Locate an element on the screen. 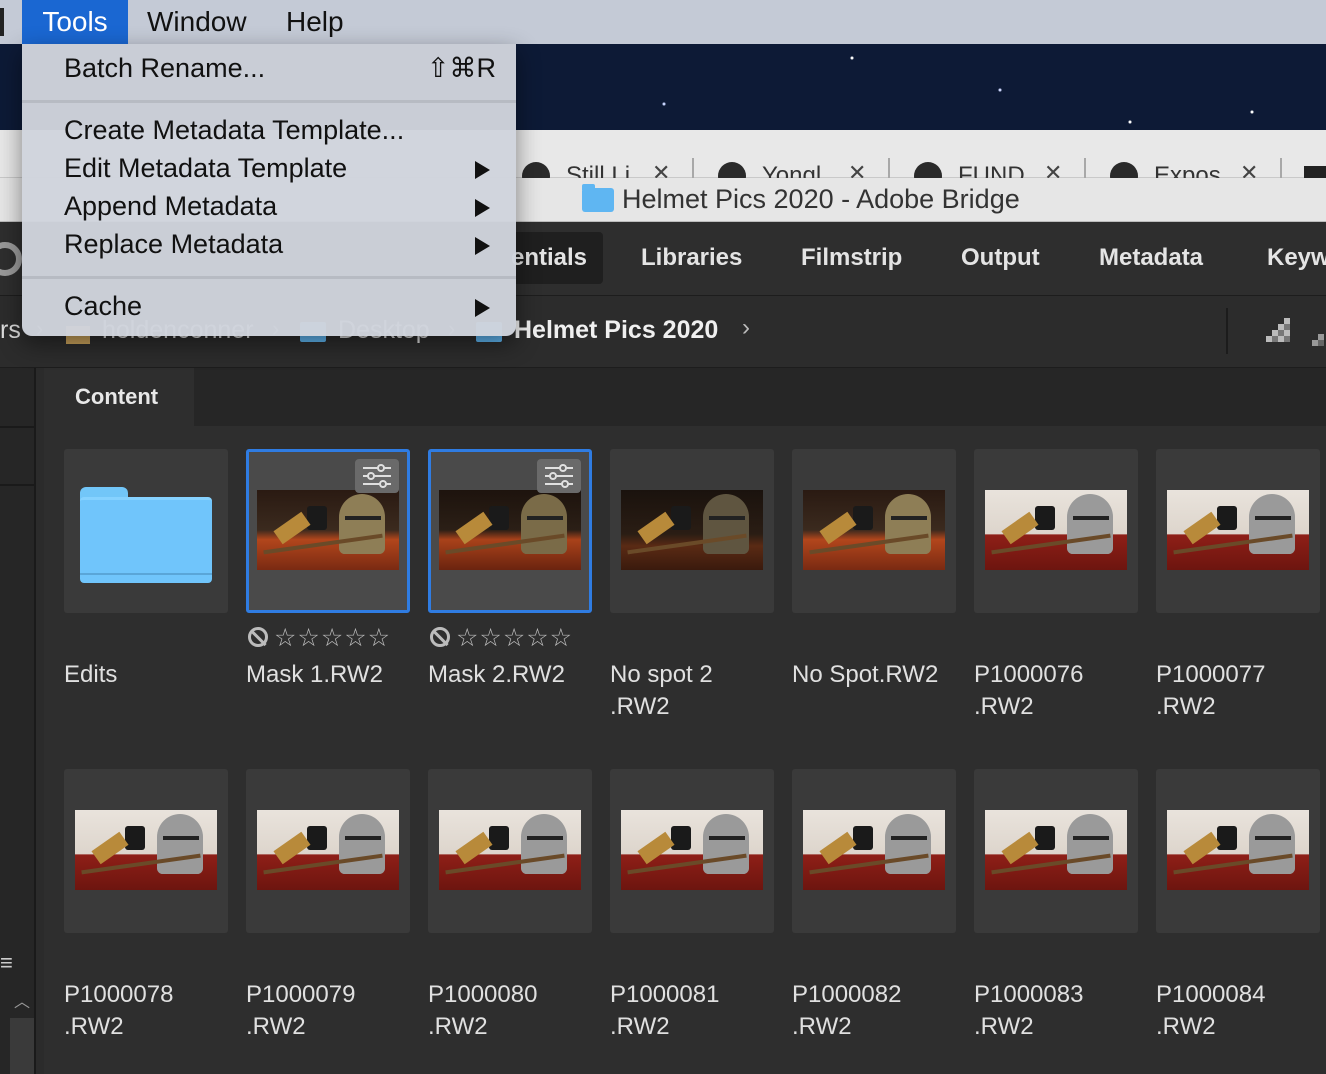  menu-item-replace-metadata: Replace Metadata is located at coordinates (173, 248).